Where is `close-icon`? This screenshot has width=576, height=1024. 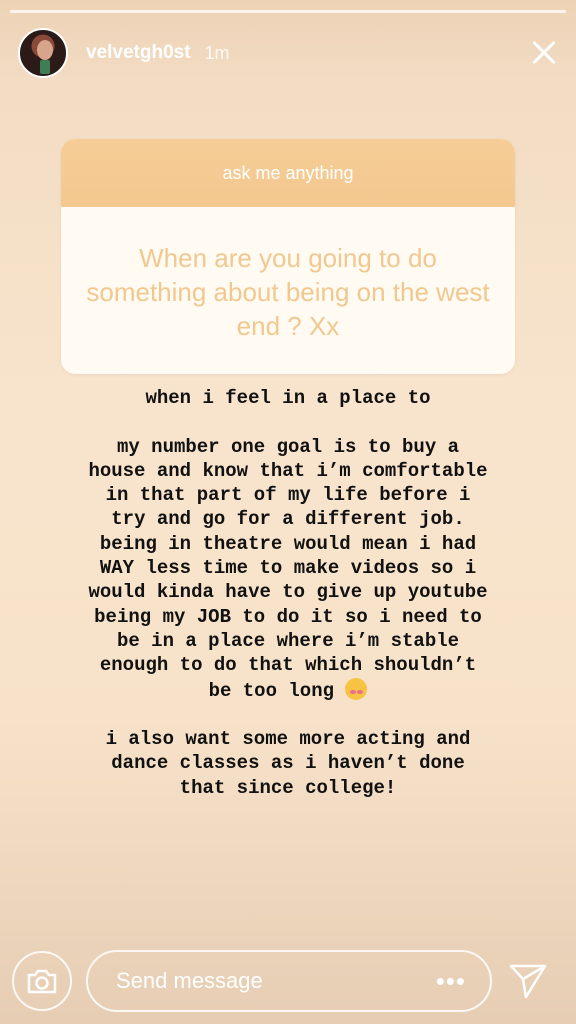
close-icon is located at coordinates (544, 53).